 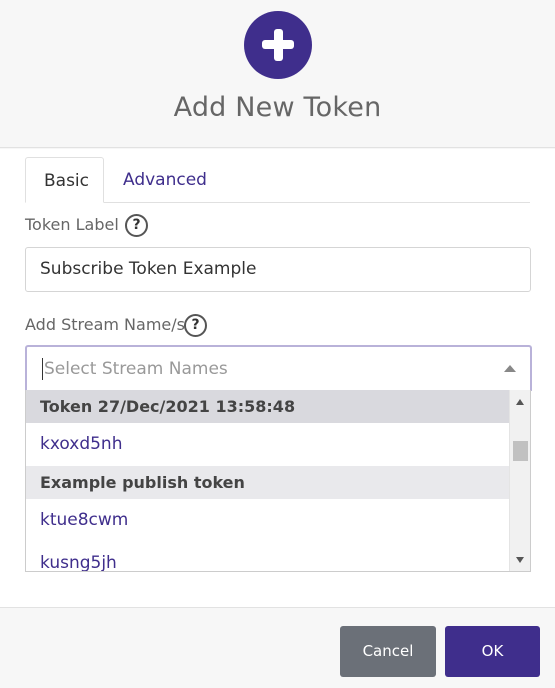 I want to click on ok-button: OK, so click(x=492, y=651).